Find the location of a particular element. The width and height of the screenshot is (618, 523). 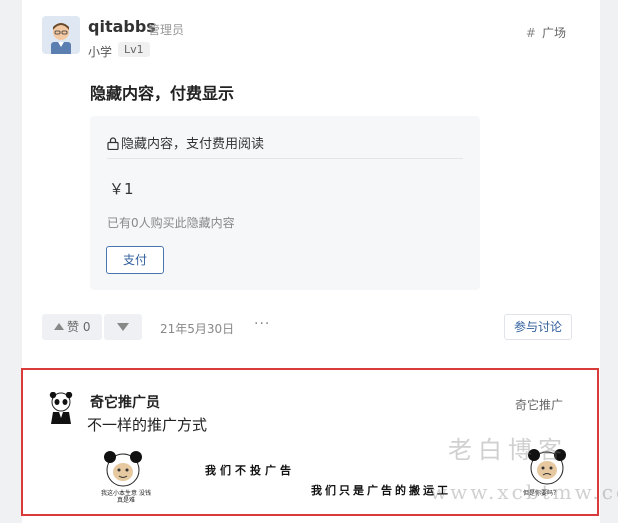

watermark-url: www.xcbtmw.com is located at coordinates (524, 492).